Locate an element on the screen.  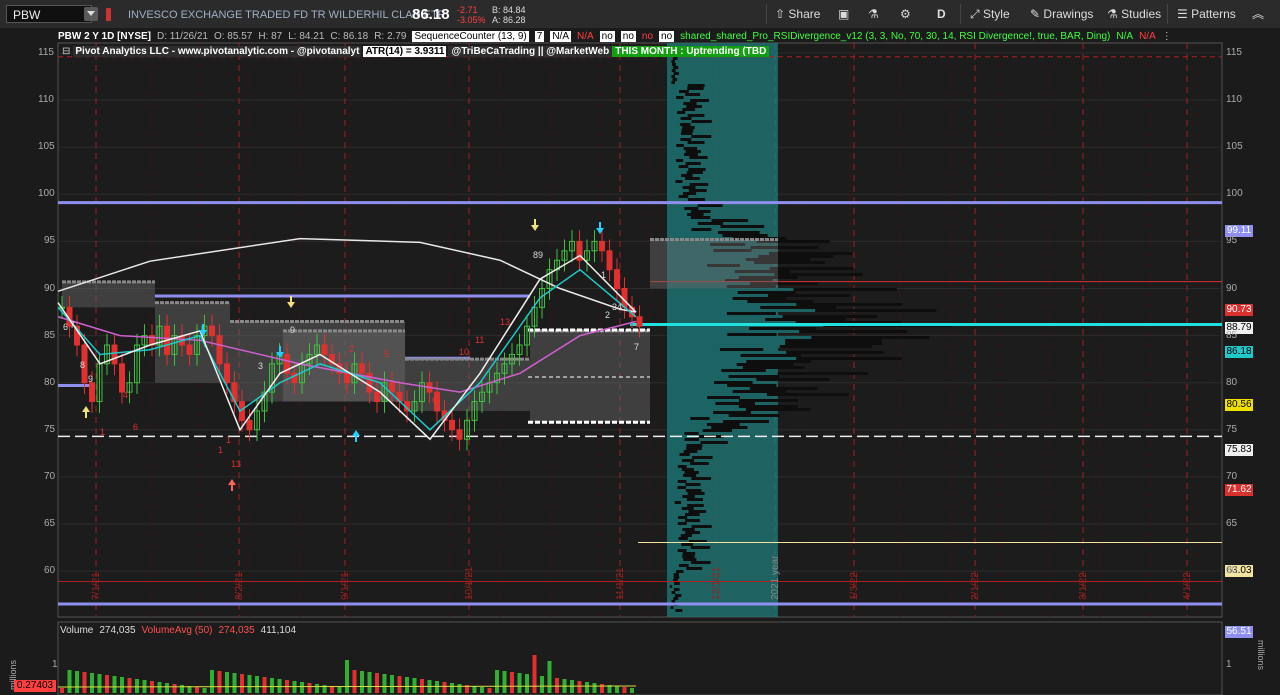
ask-value: A: 86.28 is located at coordinates (509, 20).